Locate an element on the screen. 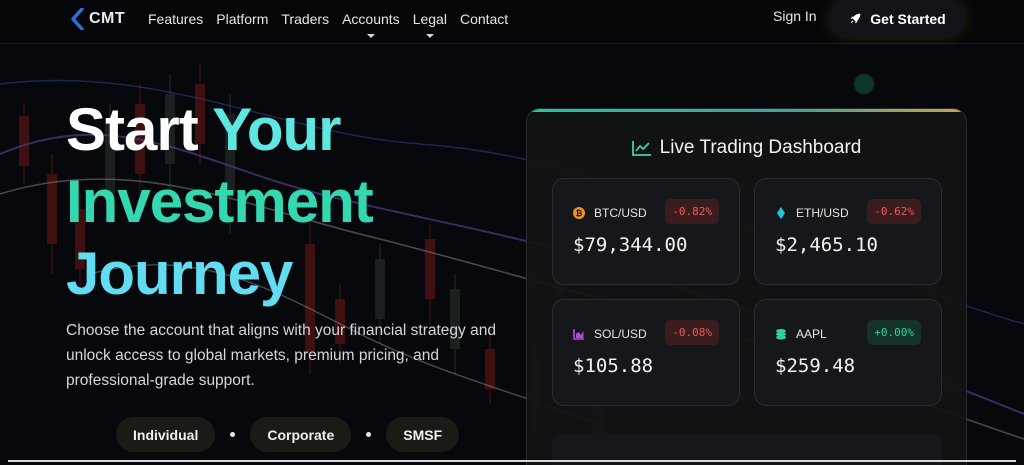 The height and width of the screenshot is (465, 1024). logo-chevron-icon is located at coordinates (77, 19).